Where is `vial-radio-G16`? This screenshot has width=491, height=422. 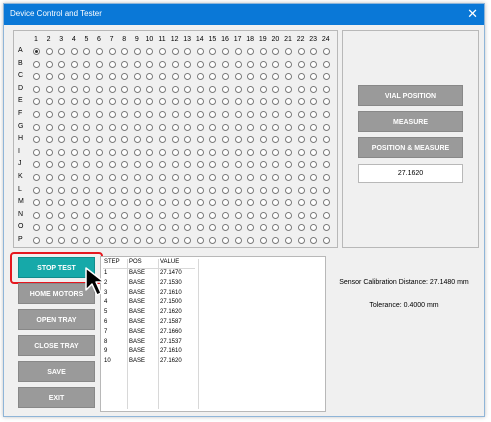
vial-radio-G16 is located at coordinates (225, 127).